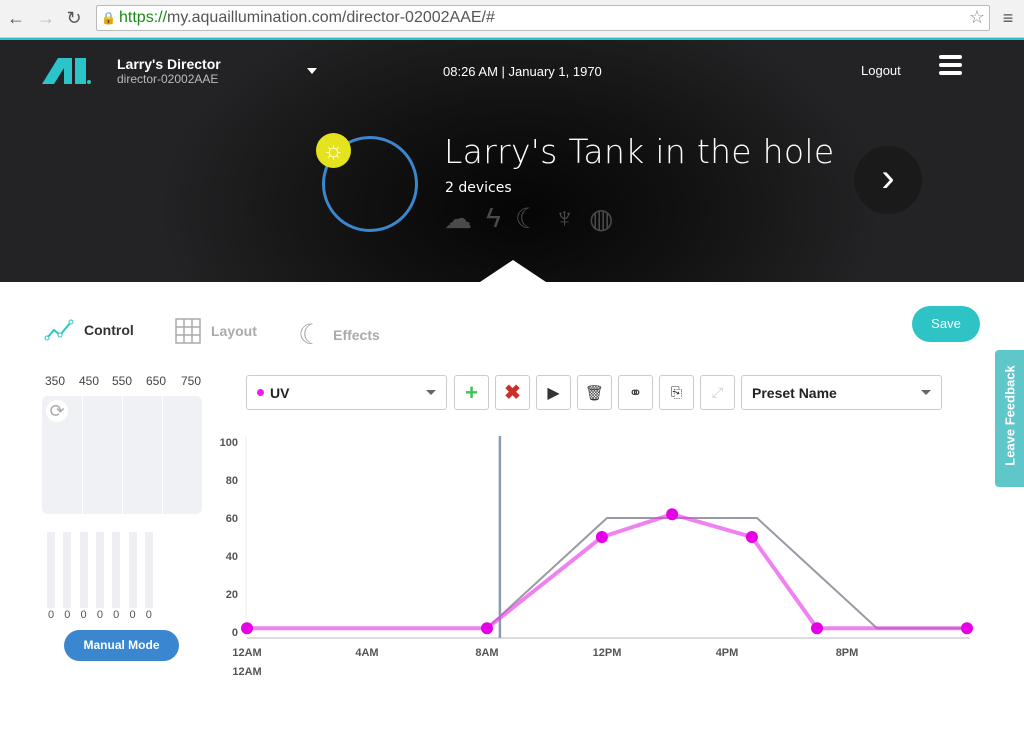 This screenshot has height=744, width=1024. What do you see at coordinates (235, 633) in the screenshot?
I see `y-tick-label: 0` at bounding box center [235, 633].